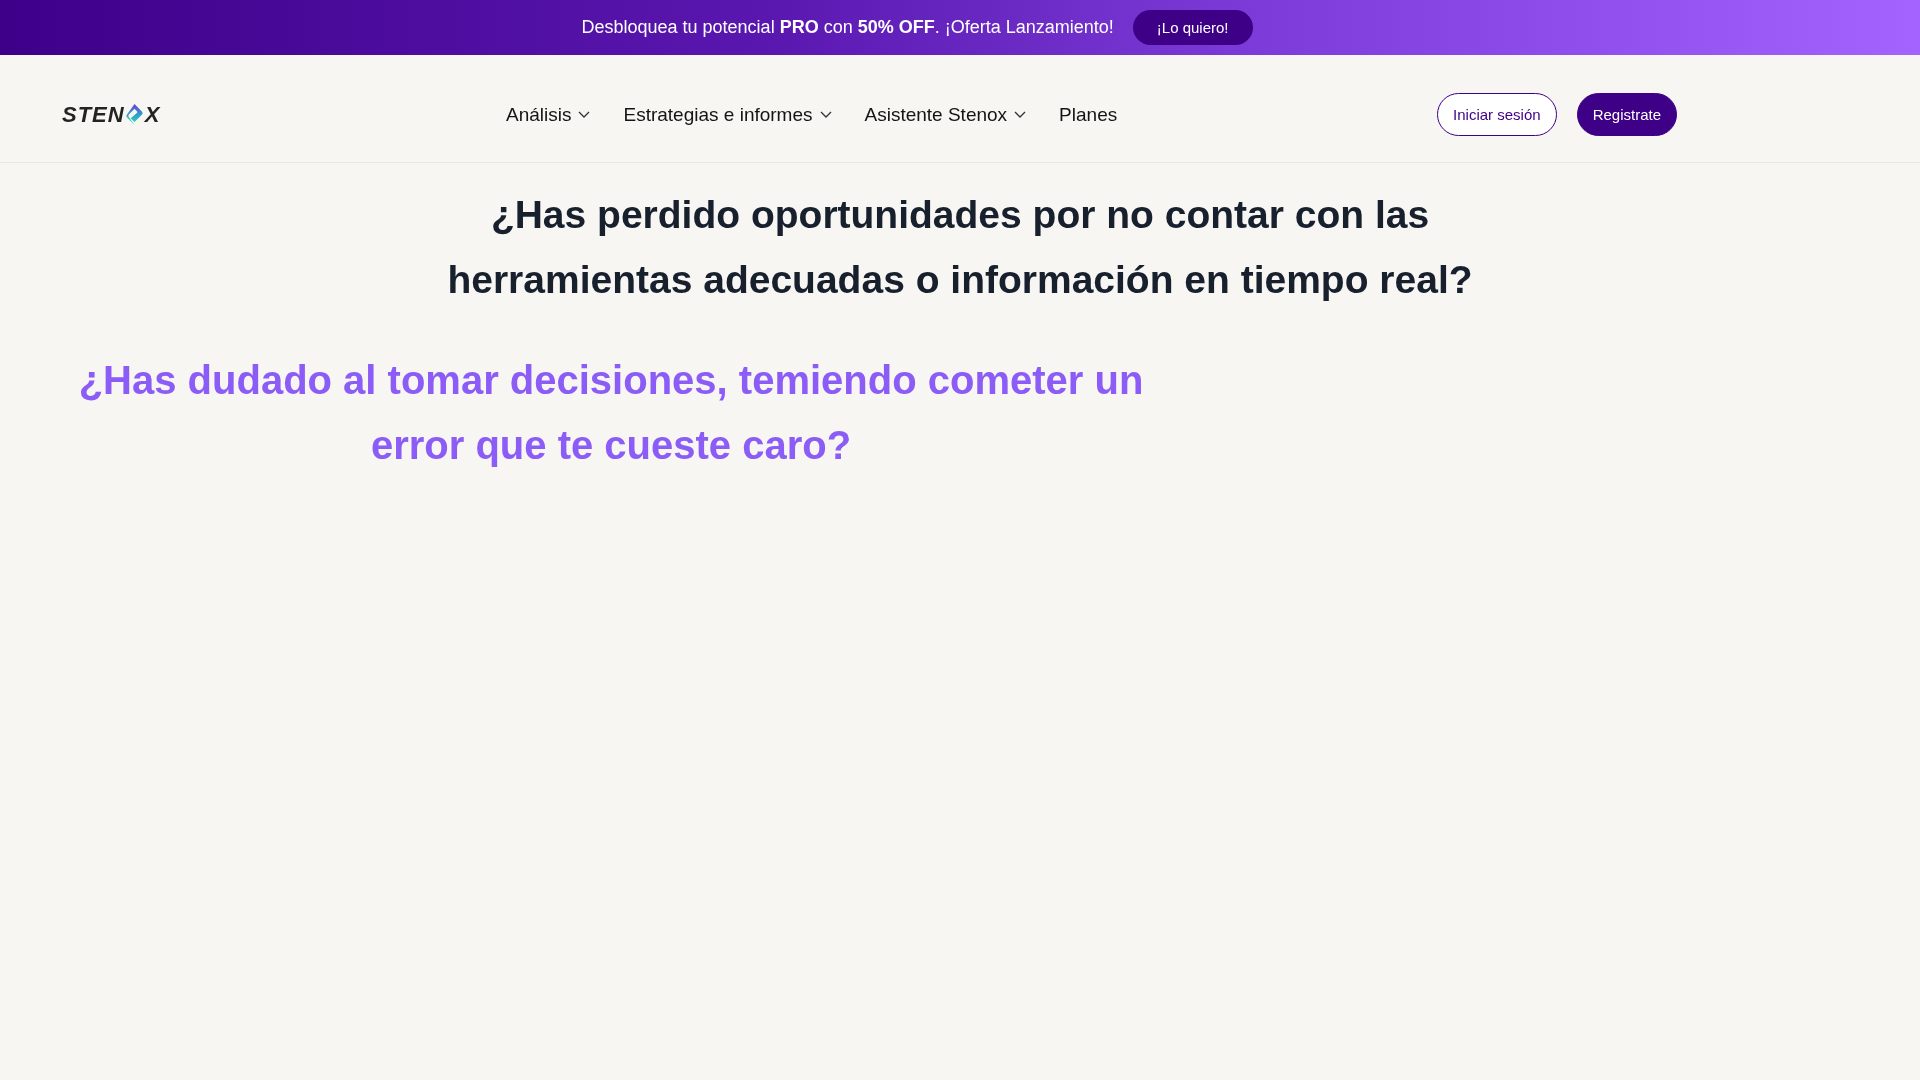 The width and height of the screenshot is (1920, 1080). Describe the element at coordinates (727, 114) in the screenshot. I see `nav-link: Estrategias e informes` at that location.